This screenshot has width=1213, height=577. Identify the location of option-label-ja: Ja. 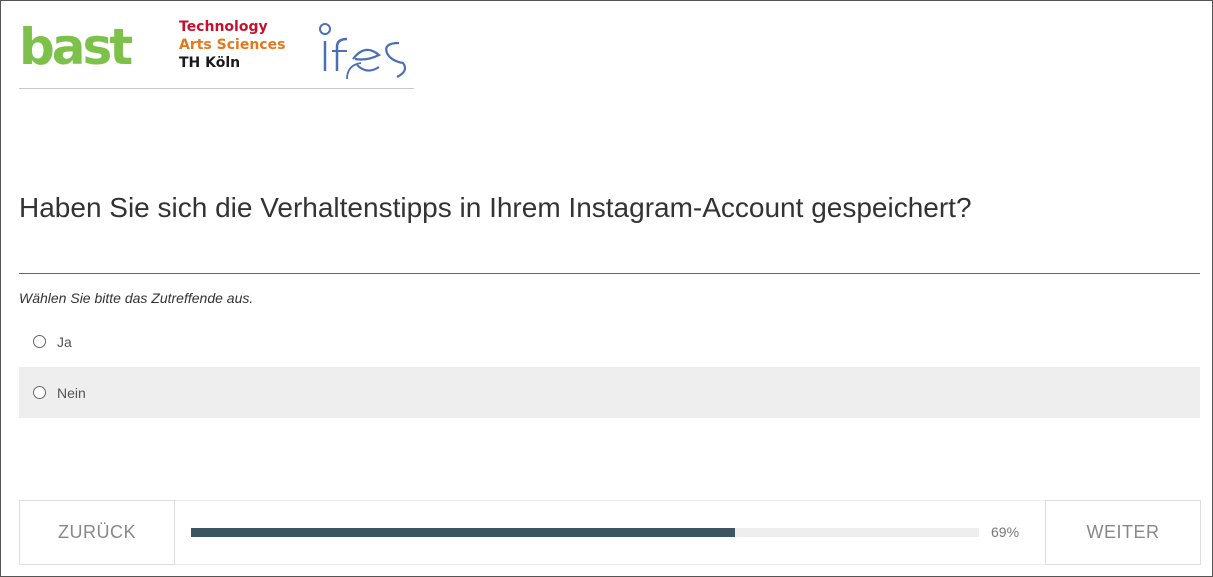
(64, 341).